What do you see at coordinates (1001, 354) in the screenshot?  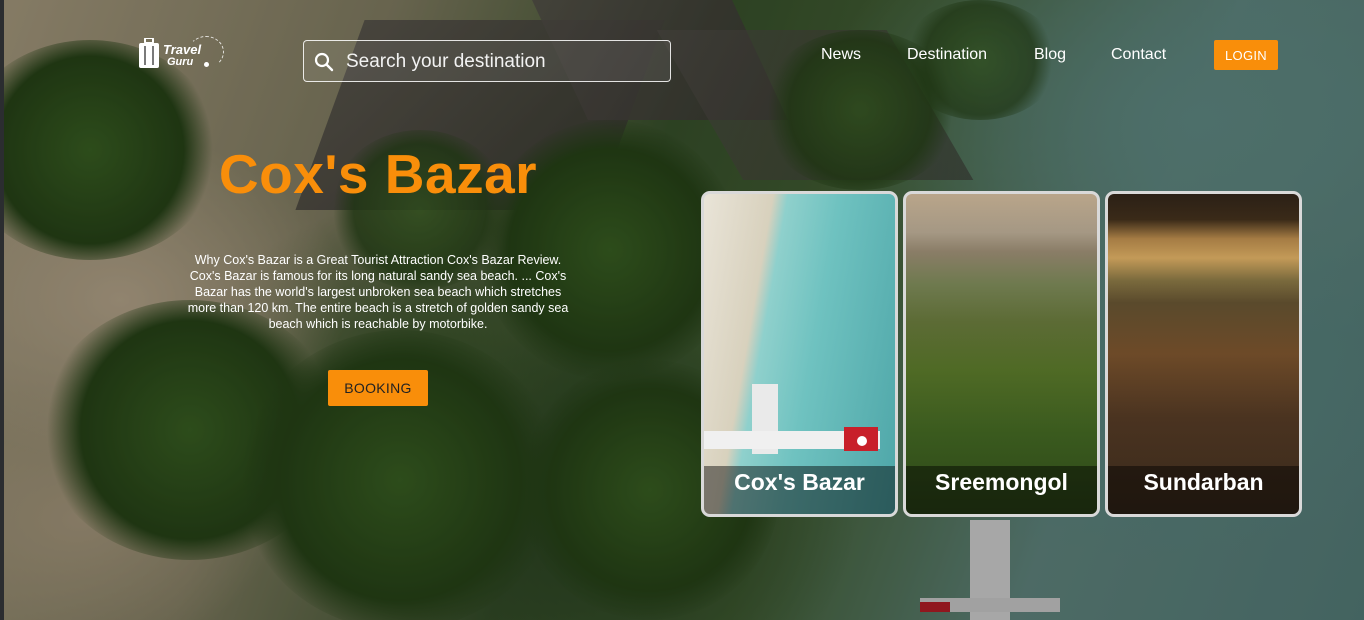 I see `destination-card-sreemongol: Sreemongol` at bounding box center [1001, 354].